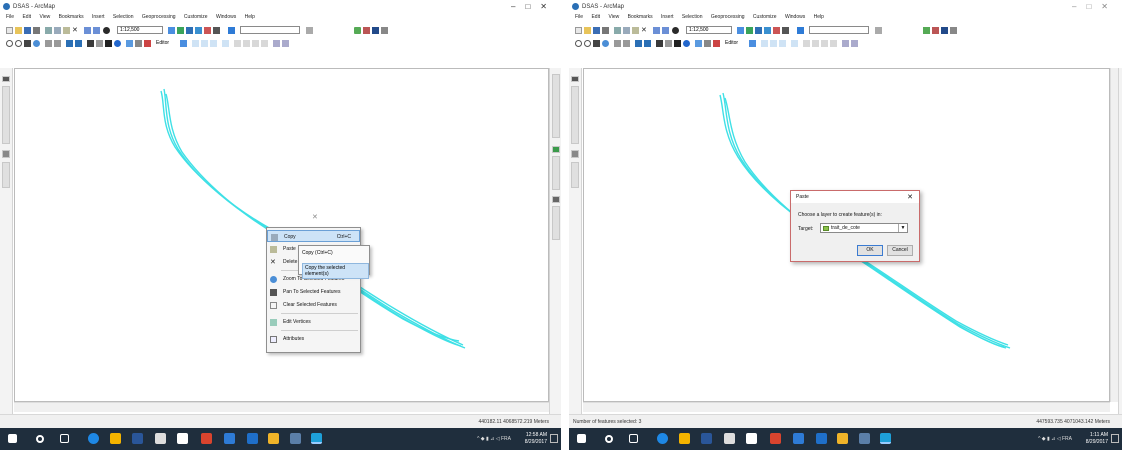 This screenshot has height=450, width=1122. What do you see at coordinates (578, 30) in the screenshot?
I see `new-document-icon` at bounding box center [578, 30].